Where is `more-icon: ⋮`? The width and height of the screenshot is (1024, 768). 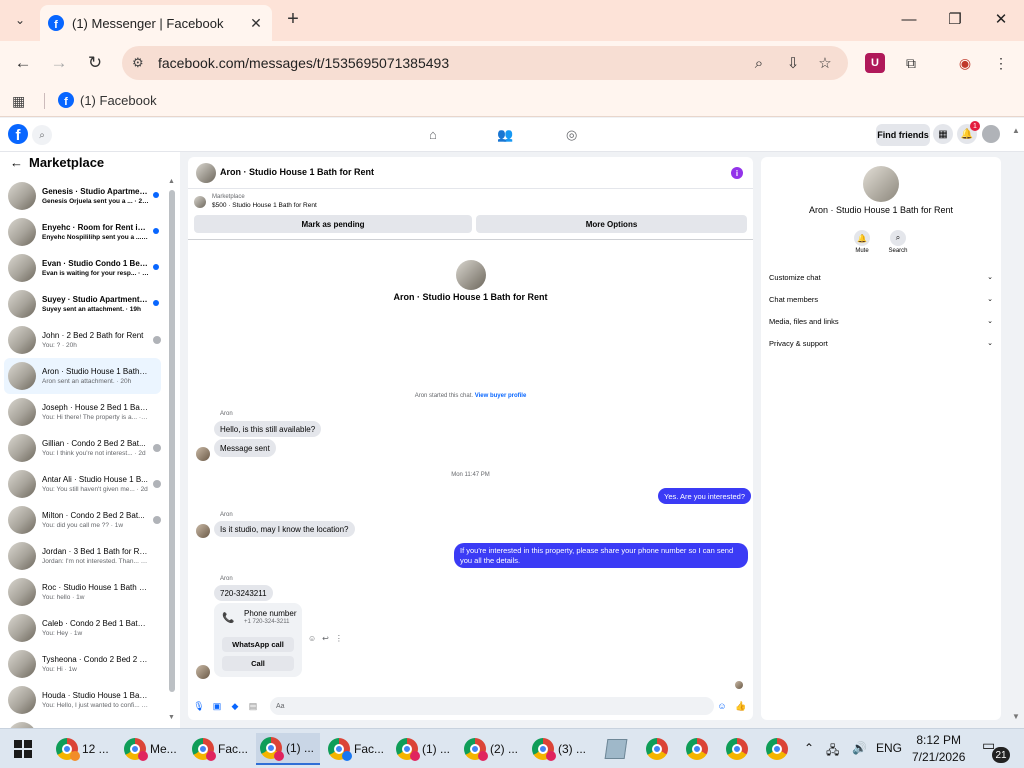
more-icon: ⋮ is located at coordinates (339, 638).